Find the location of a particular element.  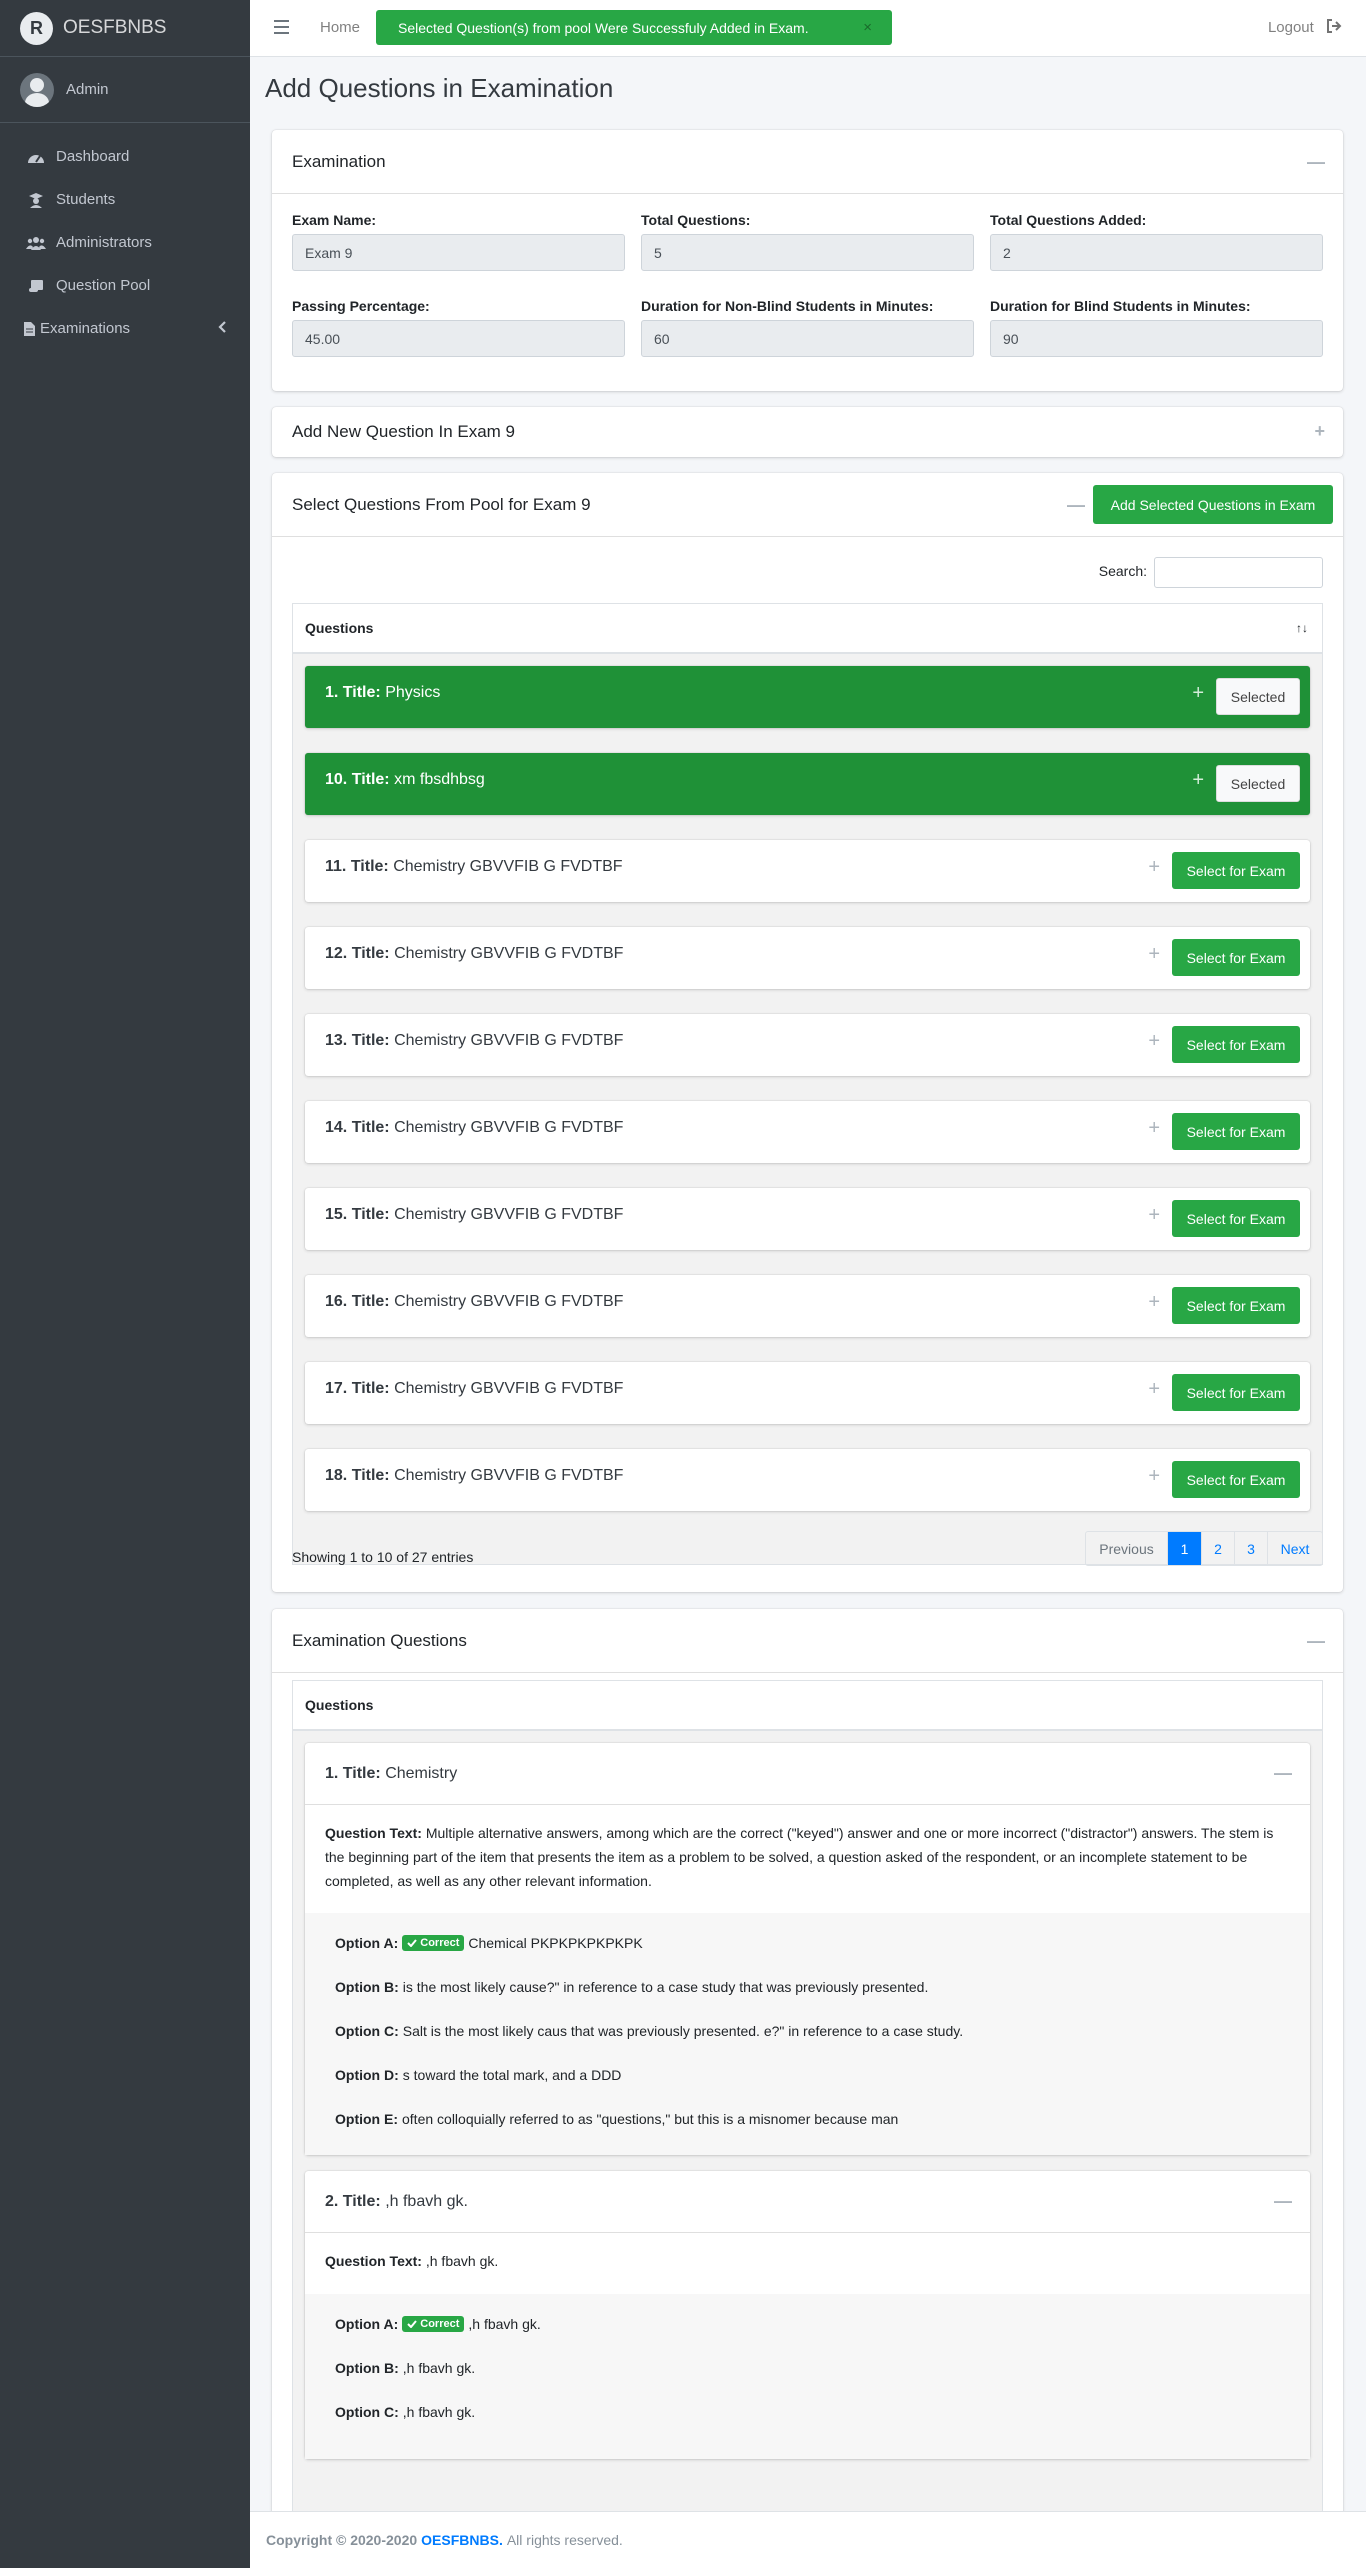

sidebar-item-administrators: Administrators is located at coordinates (125, 242).